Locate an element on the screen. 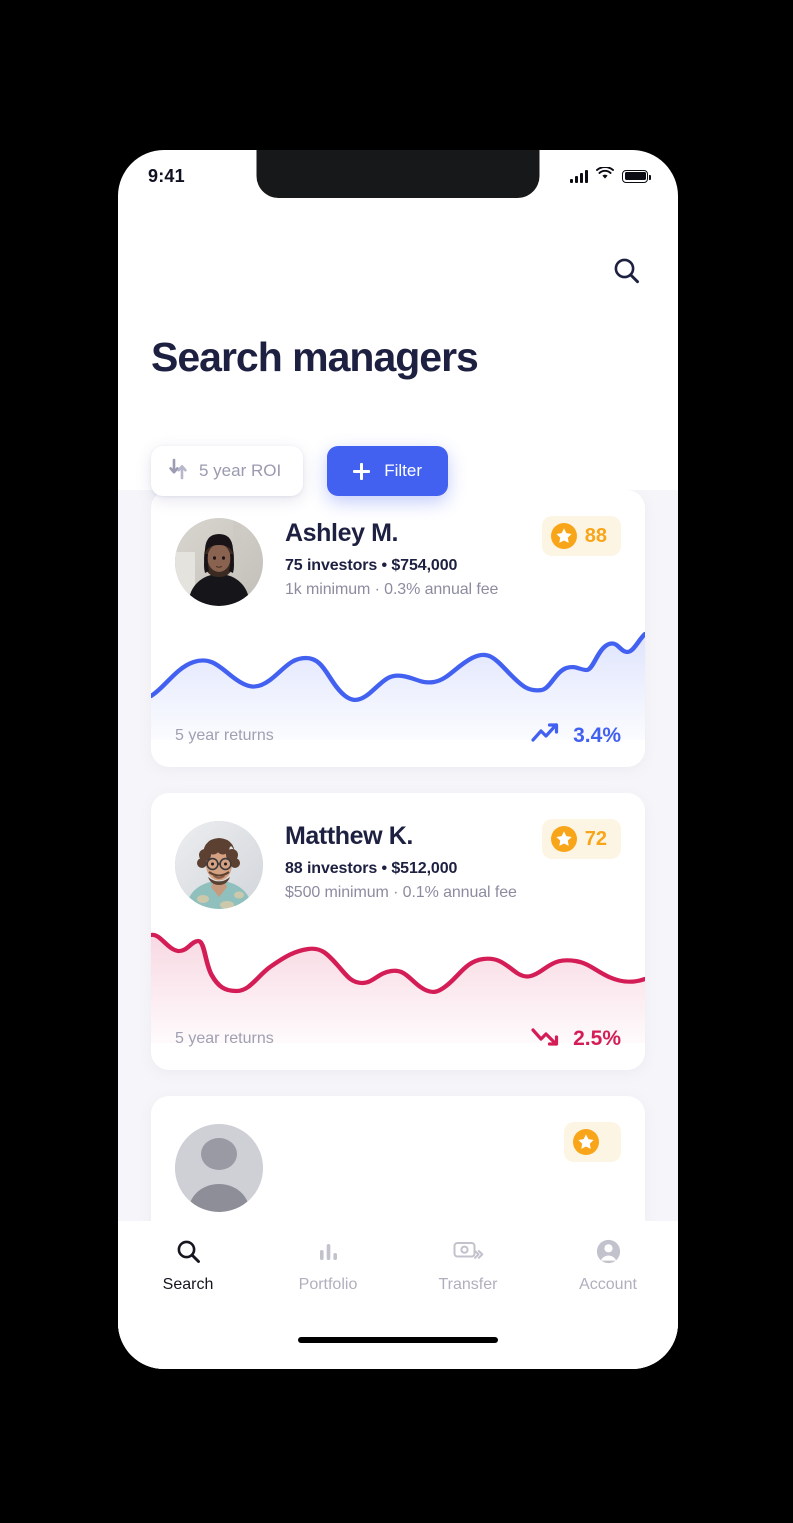 The width and height of the screenshot is (793, 1523). bar-chart-icon is located at coordinates (328, 1251).